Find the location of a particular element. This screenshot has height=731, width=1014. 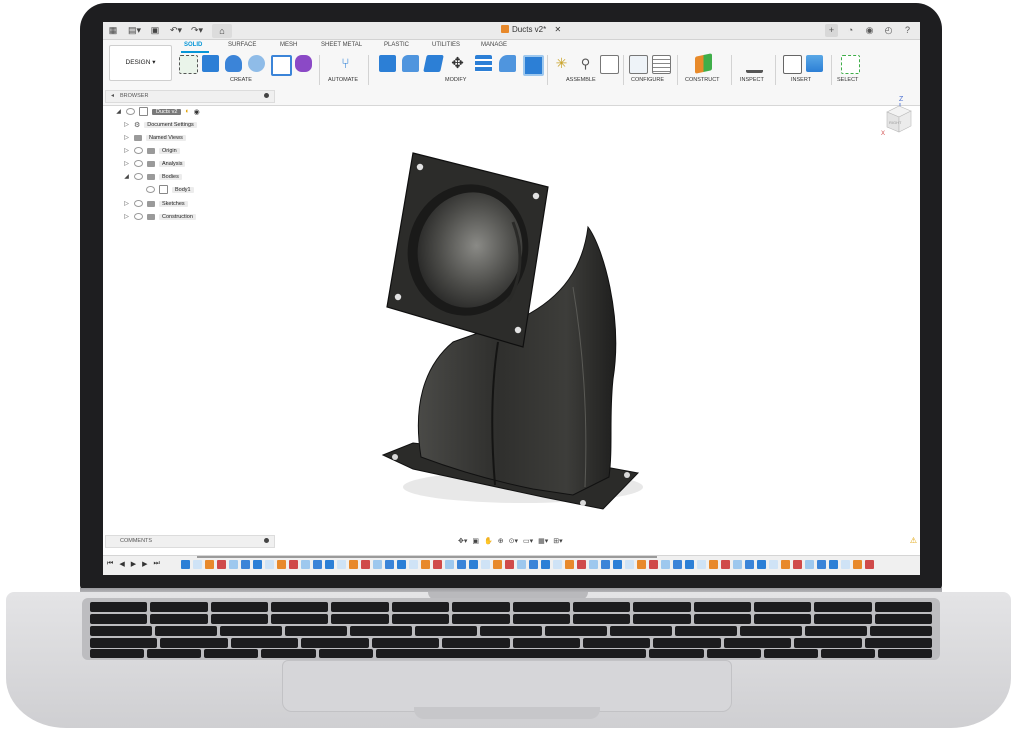

tab-utilities: UTILITIES is located at coordinates (446, 45).